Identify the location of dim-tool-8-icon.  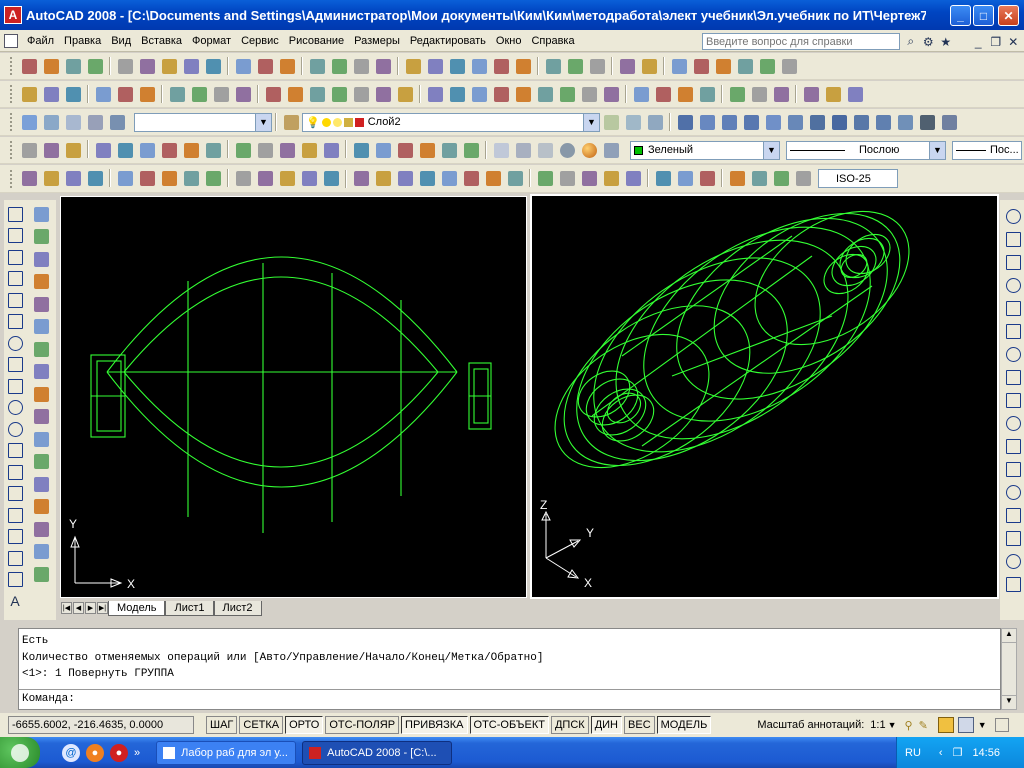
(515, 179).